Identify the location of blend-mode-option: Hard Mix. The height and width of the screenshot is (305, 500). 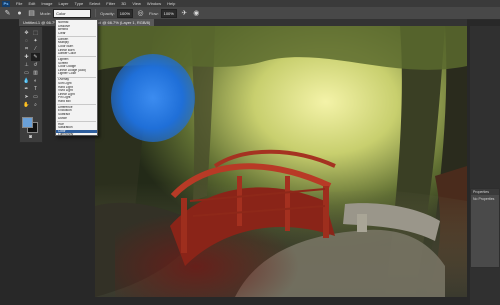
(76, 102).